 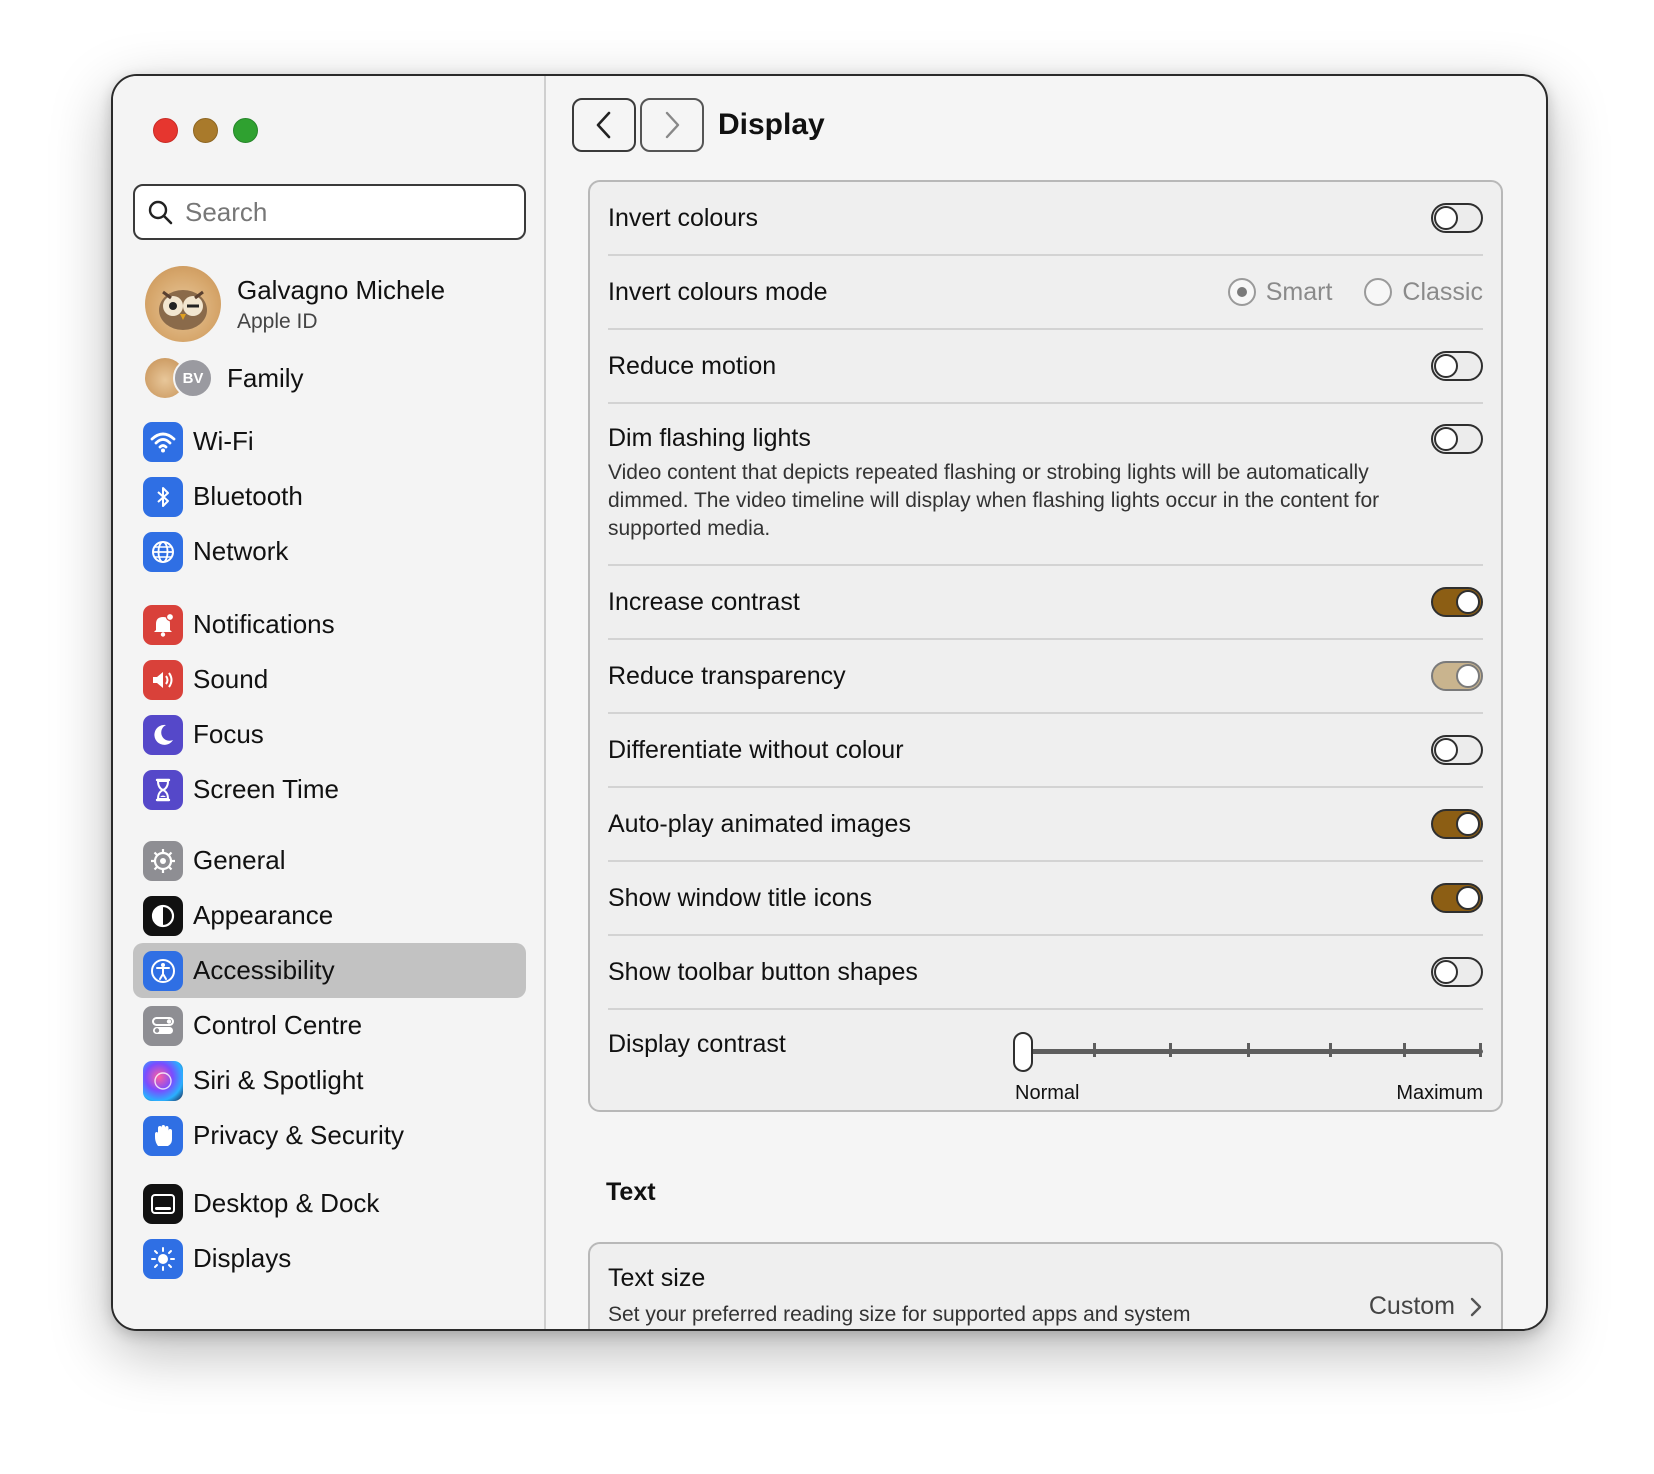 What do you see at coordinates (1045, 751) in the screenshot?
I see `differentiate-row: Differentiate without colour` at bounding box center [1045, 751].